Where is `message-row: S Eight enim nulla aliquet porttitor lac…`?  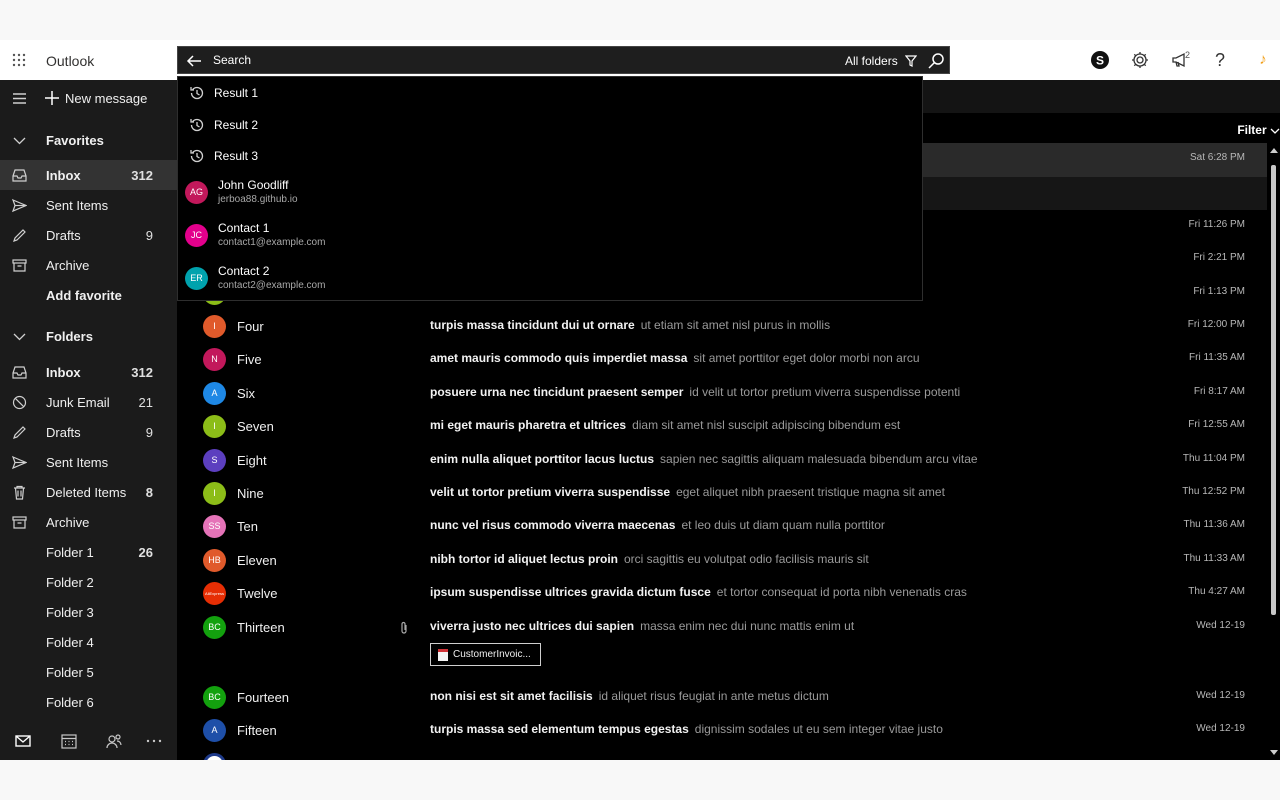
message-row: S Eight enim nulla aliquet porttitor lac… is located at coordinates (722, 460).